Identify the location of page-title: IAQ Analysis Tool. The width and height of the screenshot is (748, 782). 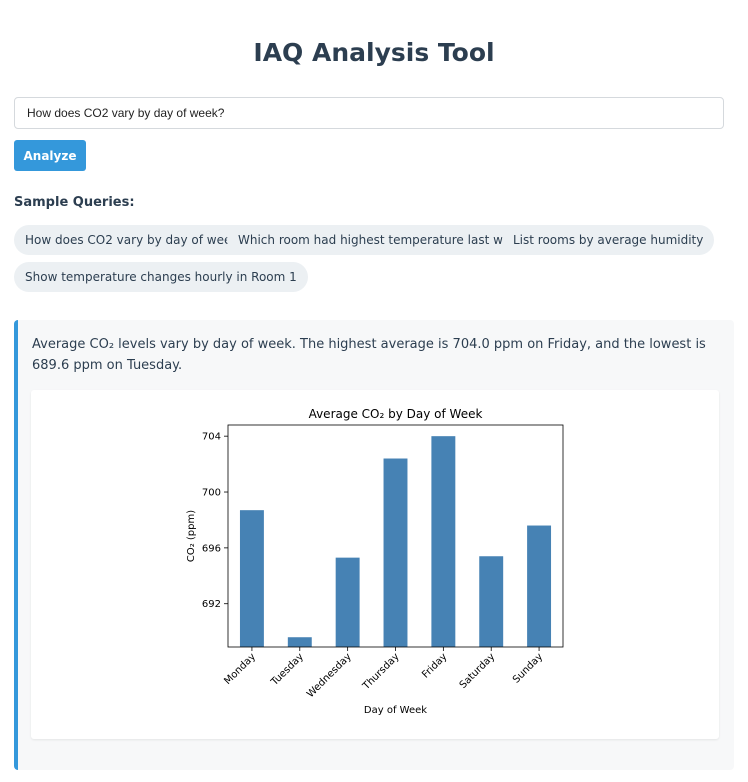
(374, 52).